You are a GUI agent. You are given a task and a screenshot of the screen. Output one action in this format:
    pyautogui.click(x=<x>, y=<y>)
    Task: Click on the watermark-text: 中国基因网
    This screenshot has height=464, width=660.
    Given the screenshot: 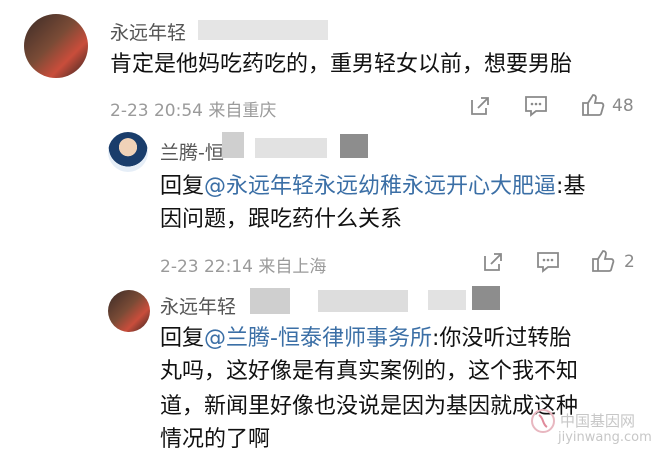 What is the action you would take?
    pyautogui.click(x=598, y=421)
    